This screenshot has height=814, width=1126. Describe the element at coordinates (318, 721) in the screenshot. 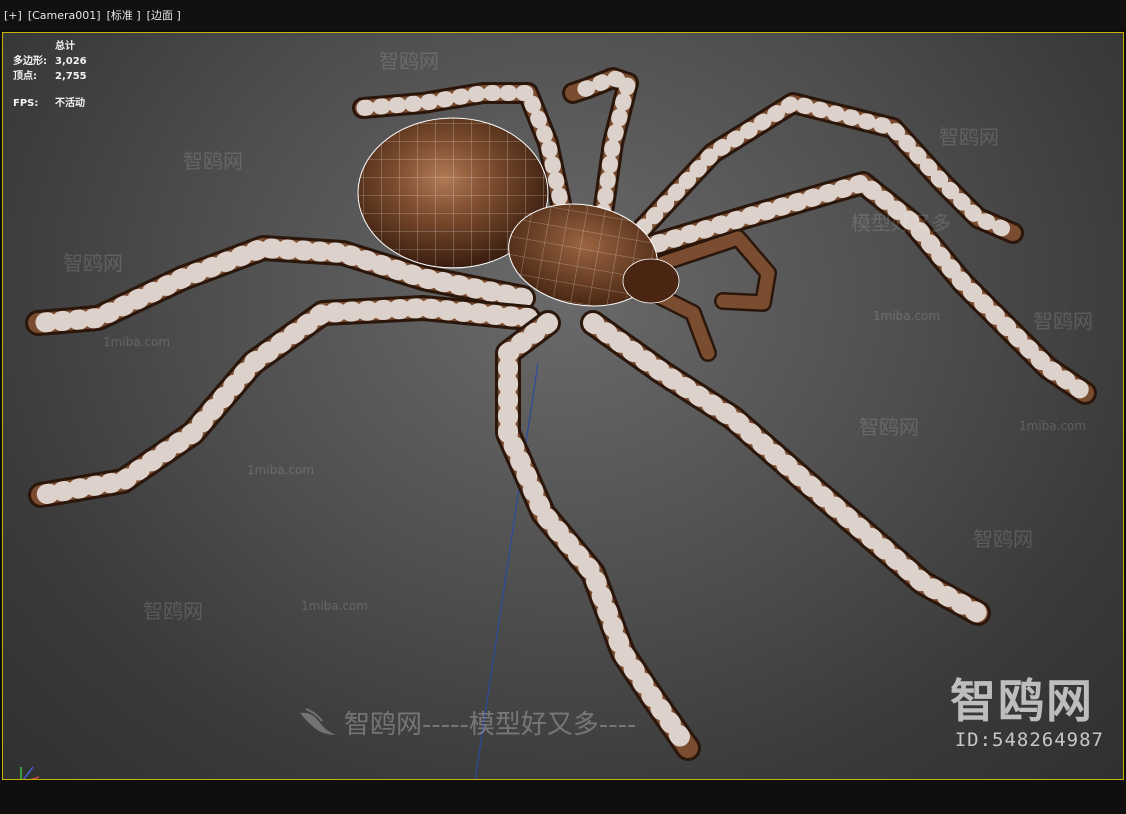

I see `bird-logo-icon` at that location.